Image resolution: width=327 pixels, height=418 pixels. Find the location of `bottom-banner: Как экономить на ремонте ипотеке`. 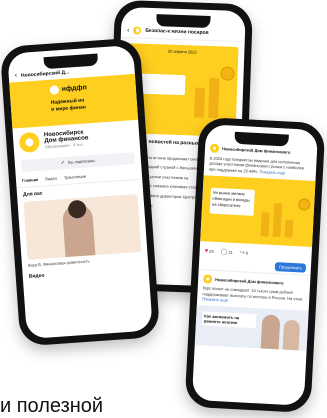

bottom-banner: Как экономить на ремонте ипотеке is located at coordinates (251, 328).